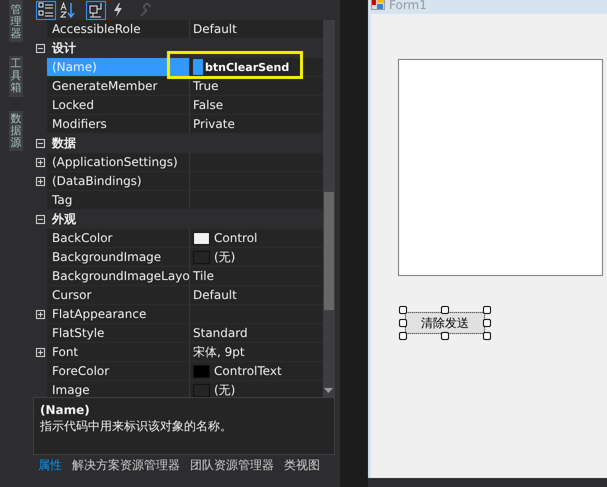 Image resolution: width=607 pixels, height=487 pixels. Describe the element at coordinates (328, 390) in the screenshot. I see `scroll-down-icon` at that location.